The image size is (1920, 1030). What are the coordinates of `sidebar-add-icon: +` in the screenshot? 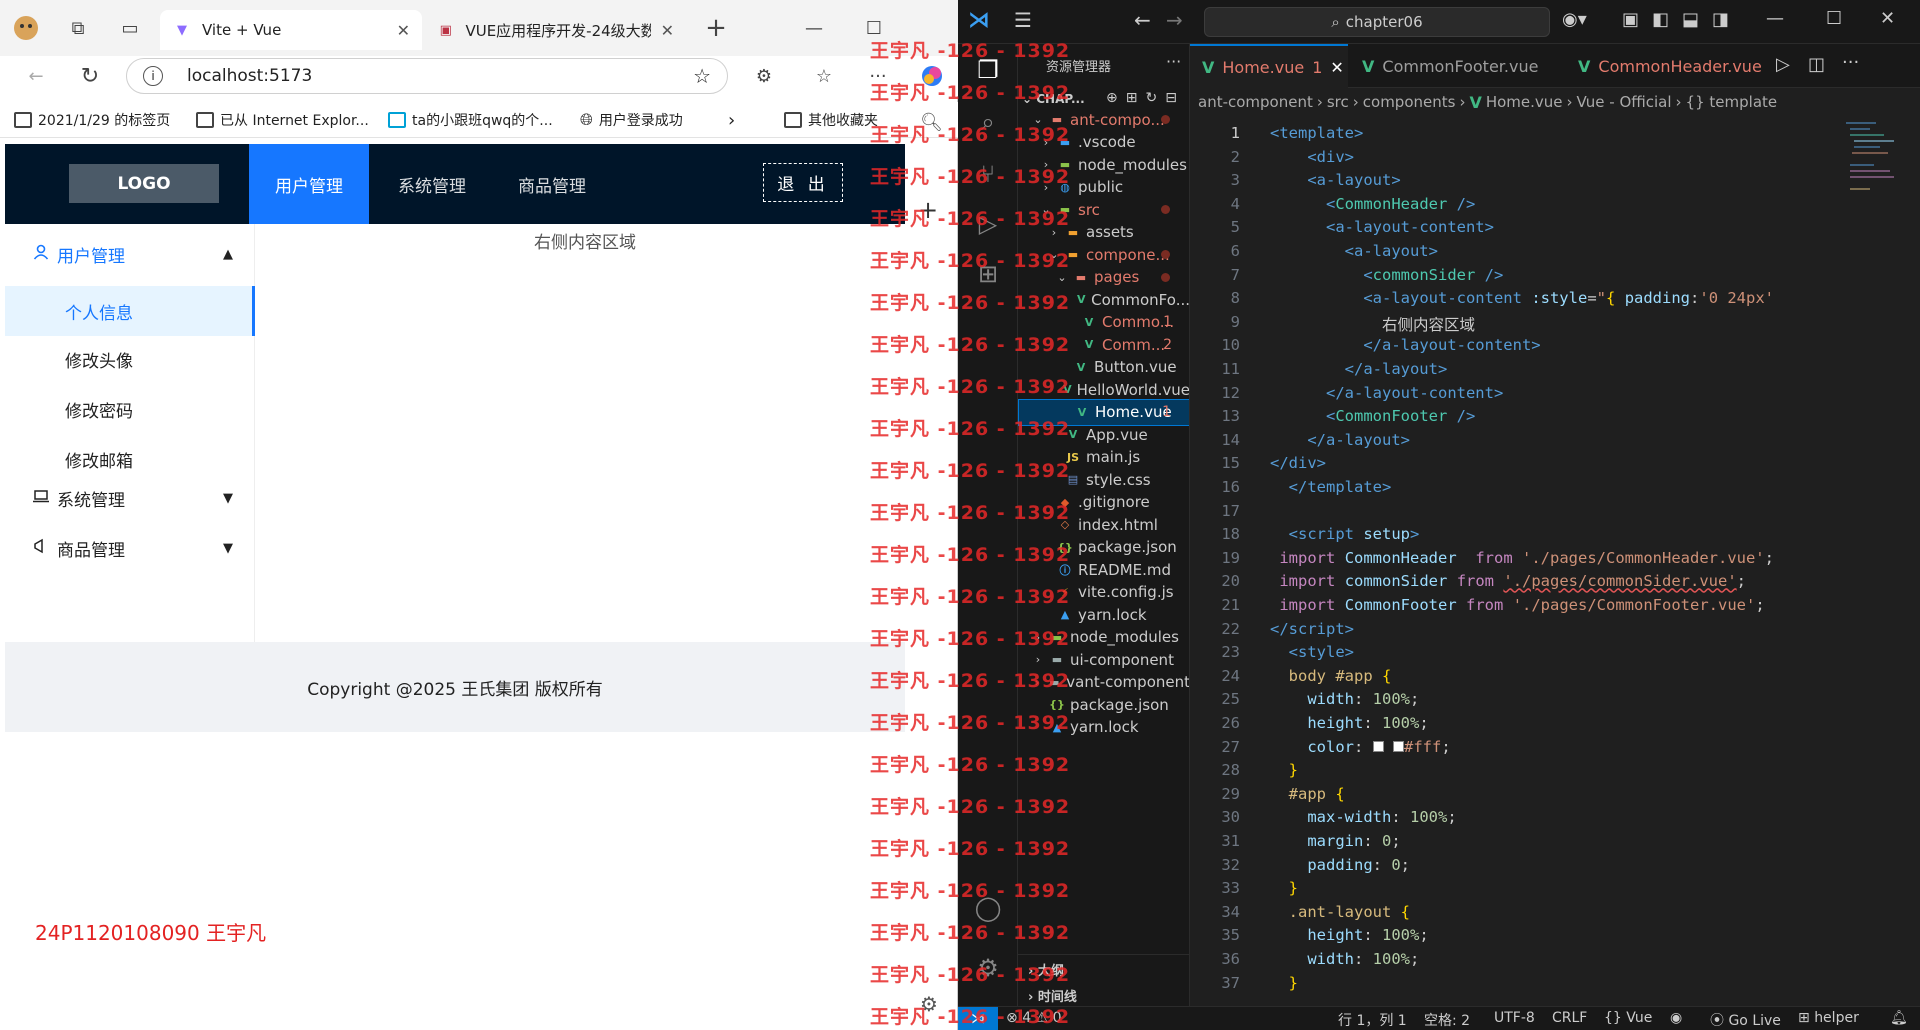 It's located at (928, 210).